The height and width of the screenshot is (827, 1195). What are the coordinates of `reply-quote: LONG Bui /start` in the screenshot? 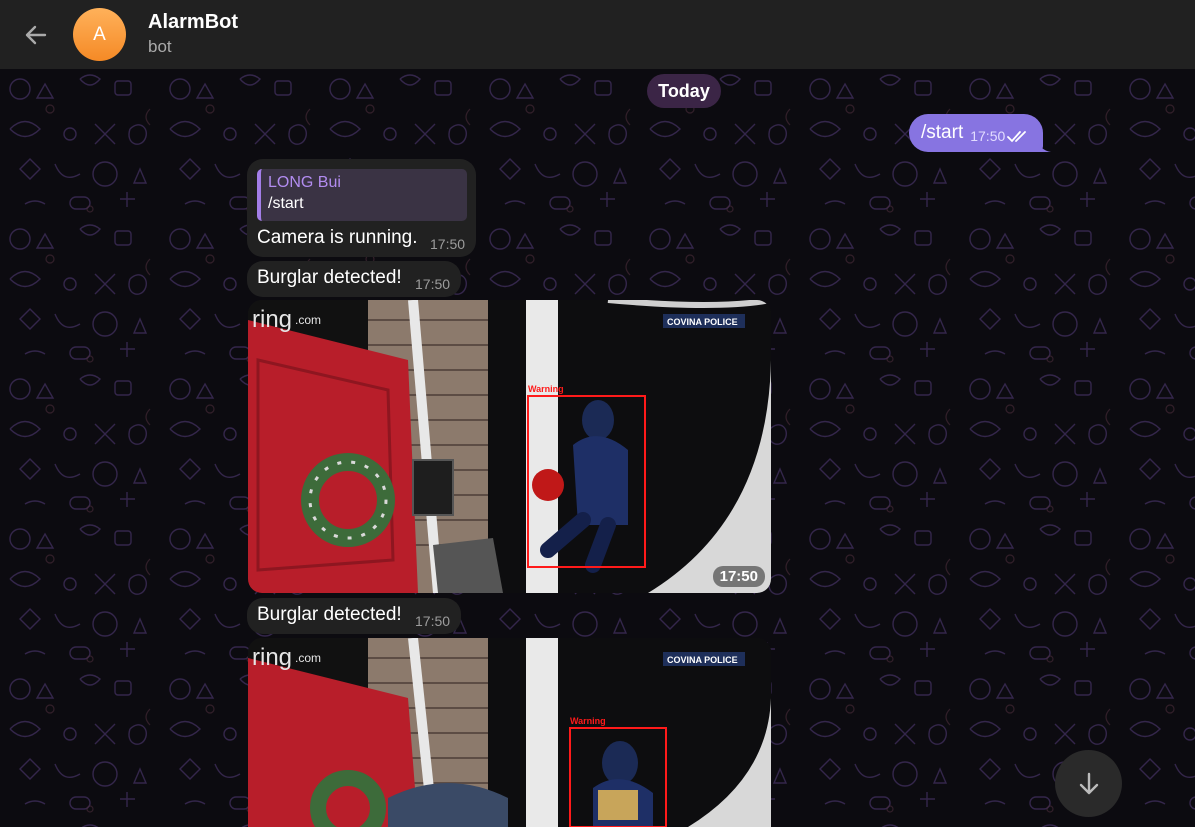 It's located at (362, 195).